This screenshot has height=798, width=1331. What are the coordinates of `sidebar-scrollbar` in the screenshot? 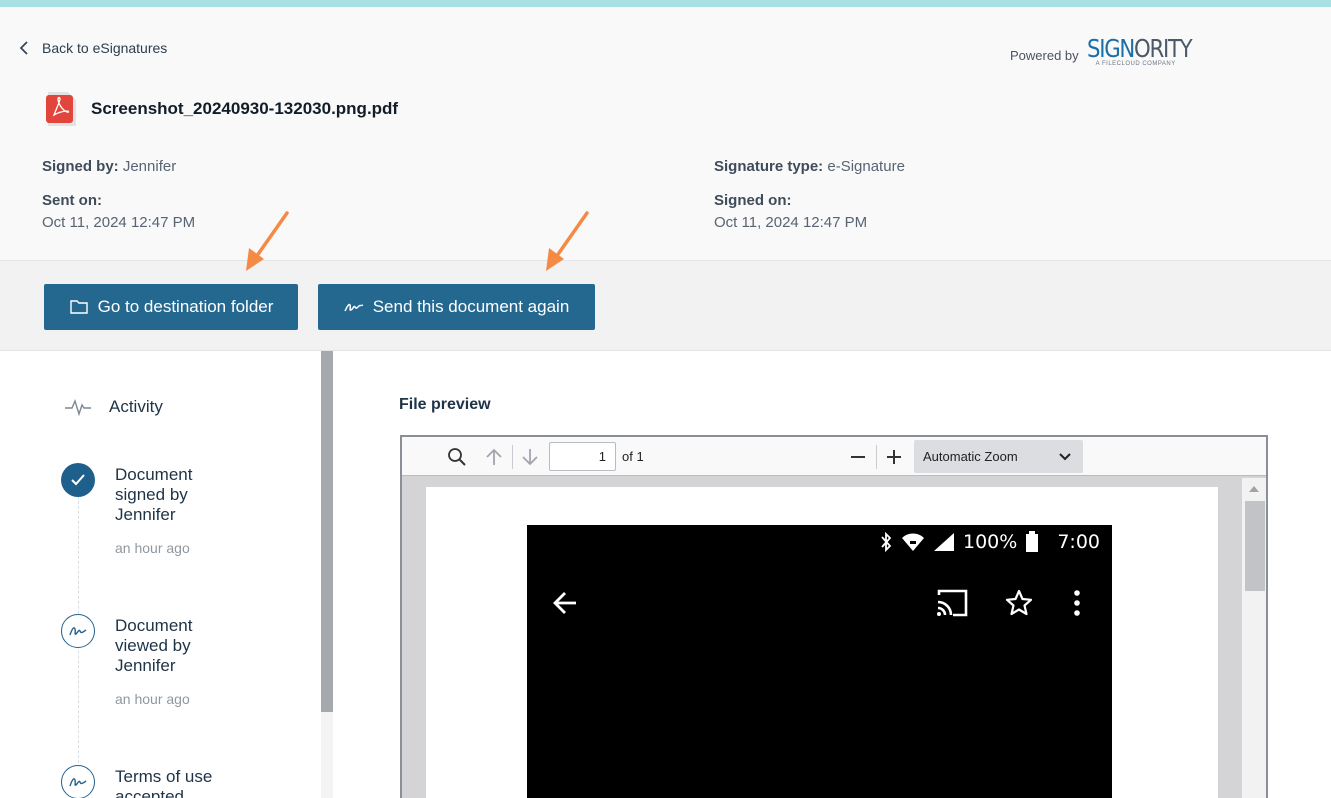 It's located at (327, 574).